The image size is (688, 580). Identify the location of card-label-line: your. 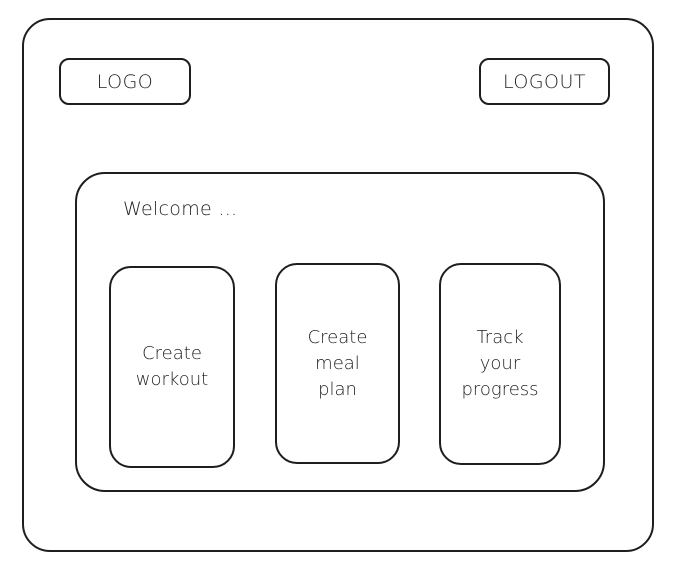
(500, 363).